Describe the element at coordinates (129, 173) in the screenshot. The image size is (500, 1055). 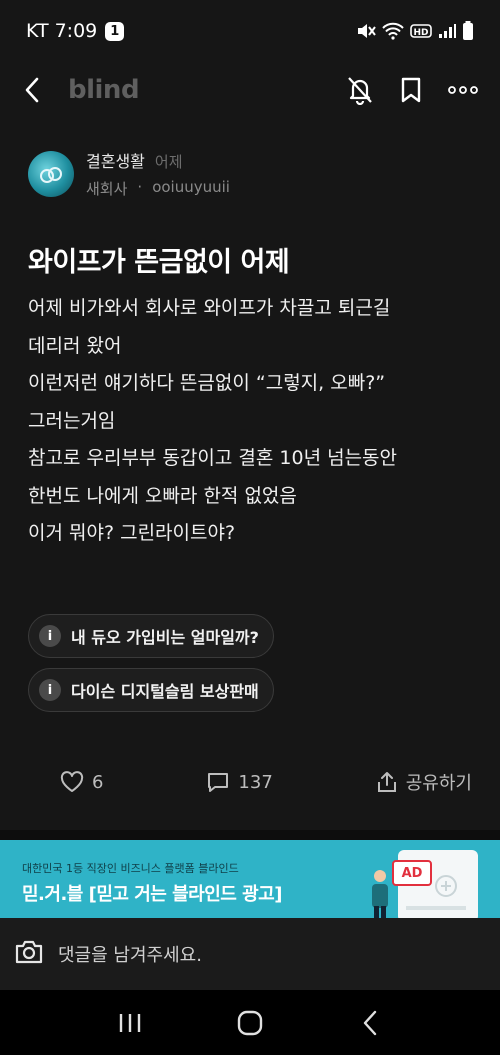
I see `post-author: 결혼생활 어제 새회사 · ooiuuyuuii` at that location.